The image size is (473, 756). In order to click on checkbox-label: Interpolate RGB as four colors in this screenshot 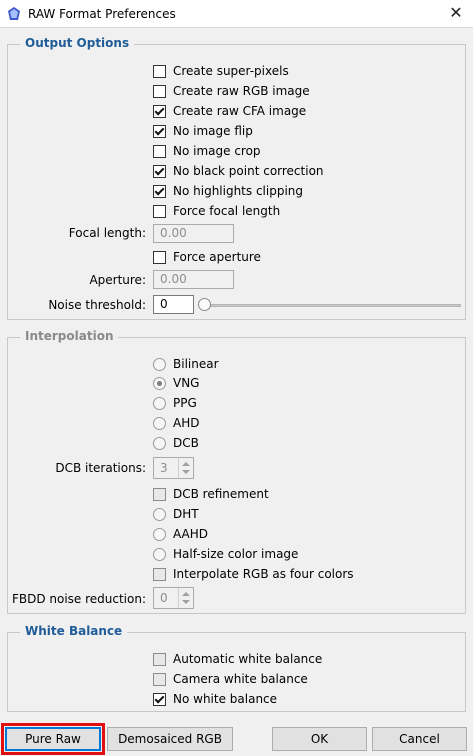, I will do `click(263, 574)`.